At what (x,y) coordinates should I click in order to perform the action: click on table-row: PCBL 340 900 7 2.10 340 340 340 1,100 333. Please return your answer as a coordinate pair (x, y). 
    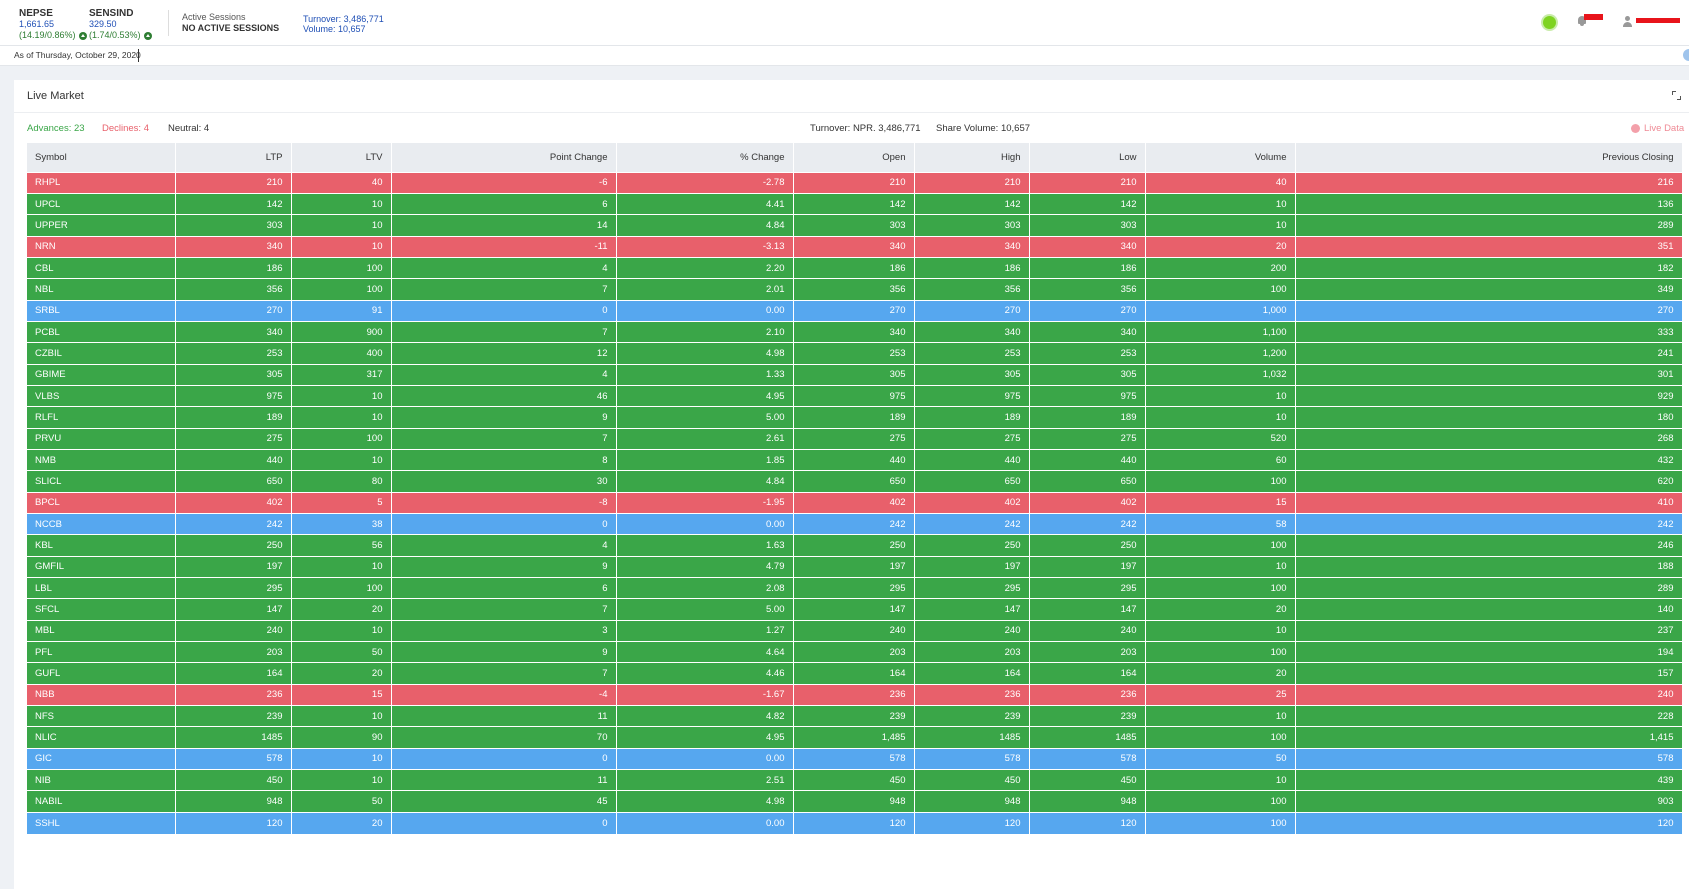
    Looking at the image, I should click on (855, 331).